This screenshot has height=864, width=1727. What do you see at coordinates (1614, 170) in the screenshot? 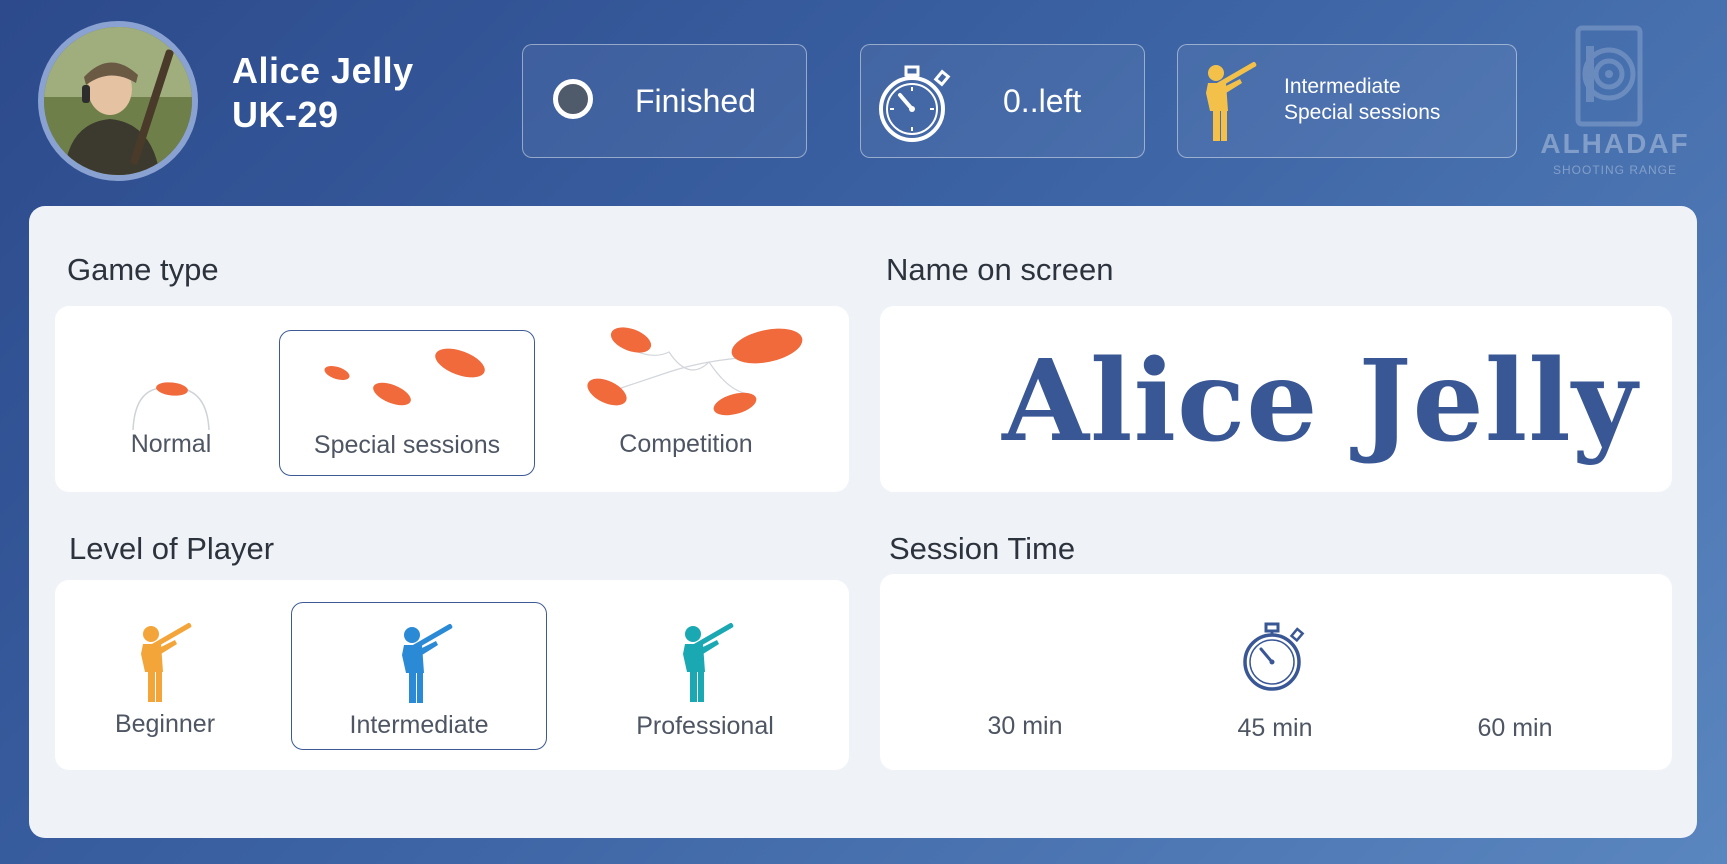
I see `brand-subtitle: SHOOTING RANGE` at bounding box center [1614, 170].